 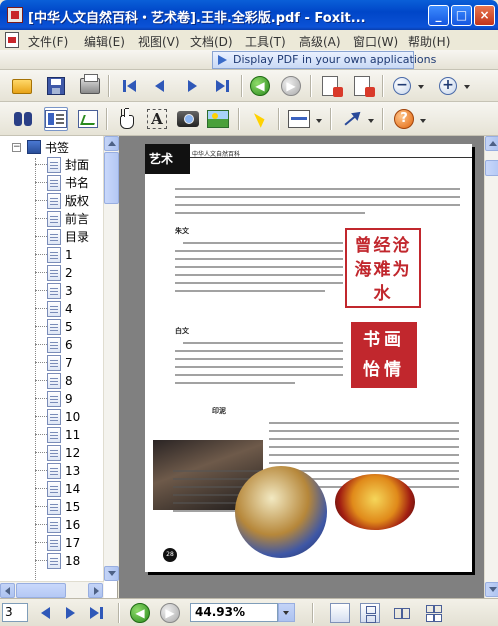 I want to click on continuous-view-button, so click(x=370, y=613).